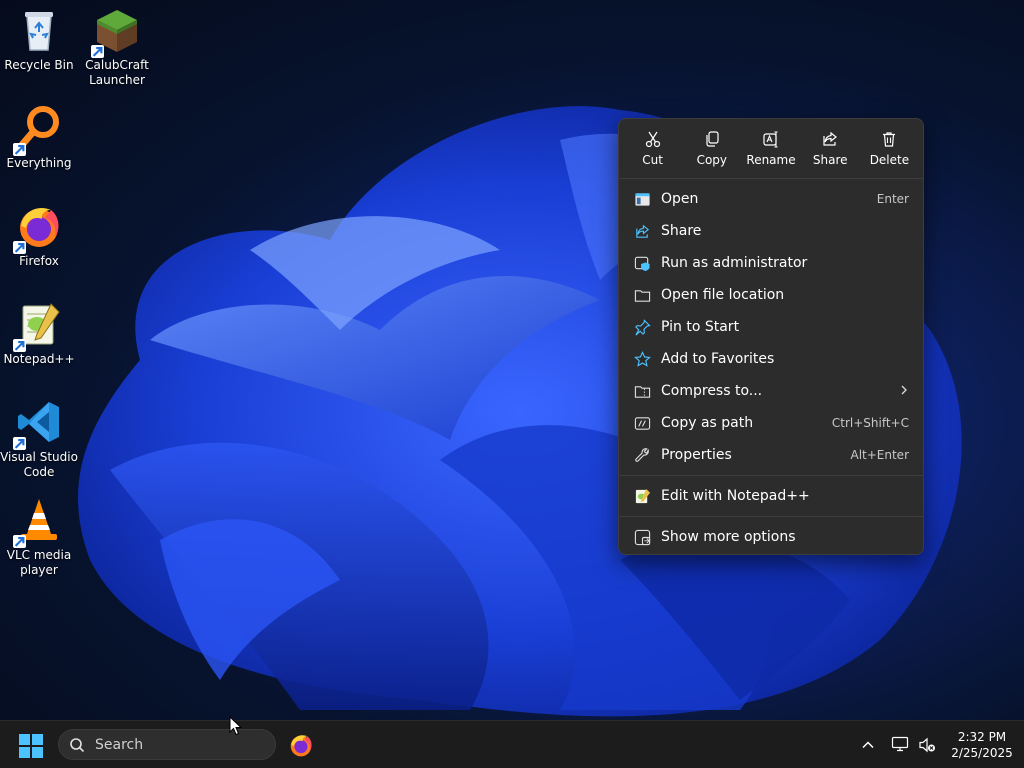  Describe the element at coordinates (771, 455) in the screenshot. I see `menu-item-properties: Properties Alt+Enter` at that location.